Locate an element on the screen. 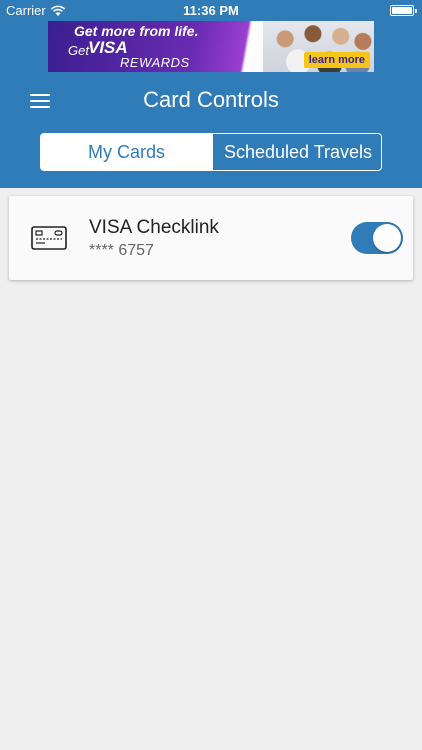 The width and height of the screenshot is (422, 750). ad-get-text: Get is located at coordinates (78, 50).